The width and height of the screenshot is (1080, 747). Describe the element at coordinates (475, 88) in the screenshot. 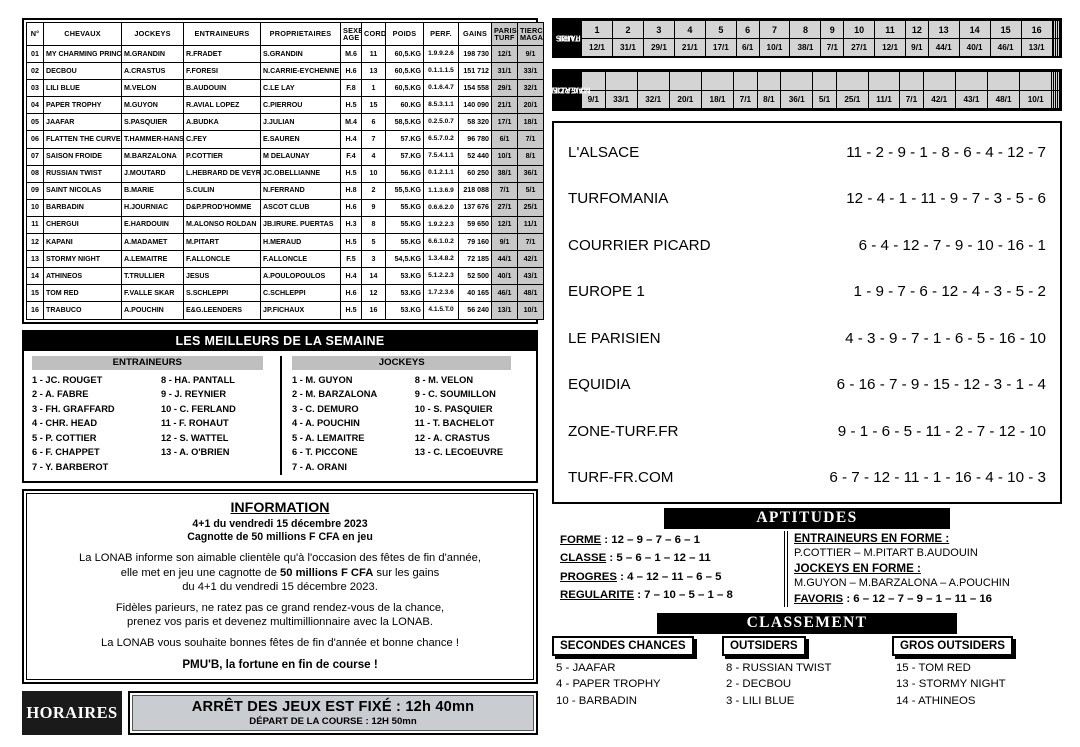

I see `runner-earnings: 154 558` at that location.